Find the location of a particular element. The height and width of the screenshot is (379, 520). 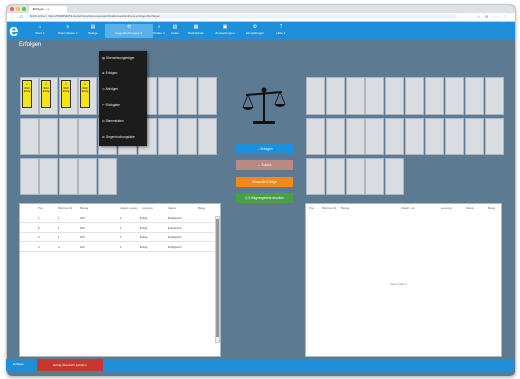

menu-item-ueberweisungstraeger: ▤ Überweisungsträger is located at coordinates (124, 58).